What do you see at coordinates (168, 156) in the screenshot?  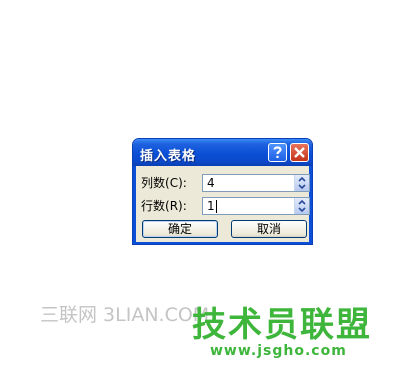 I see `dialog-title: 插入表格` at bounding box center [168, 156].